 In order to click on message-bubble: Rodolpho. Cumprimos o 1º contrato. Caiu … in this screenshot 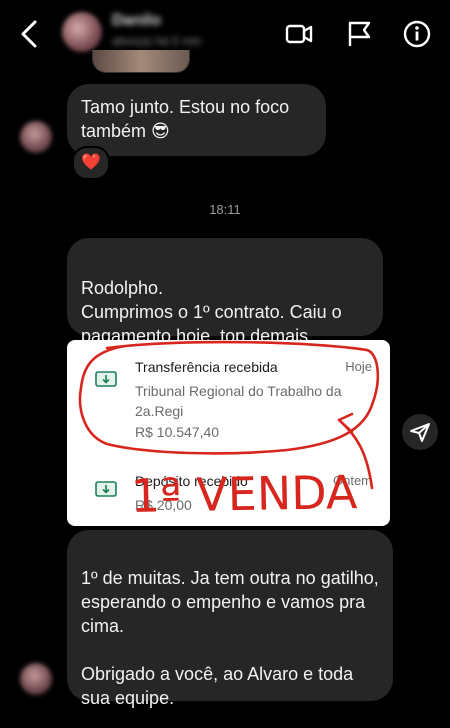, I will do `click(225, 292)`.